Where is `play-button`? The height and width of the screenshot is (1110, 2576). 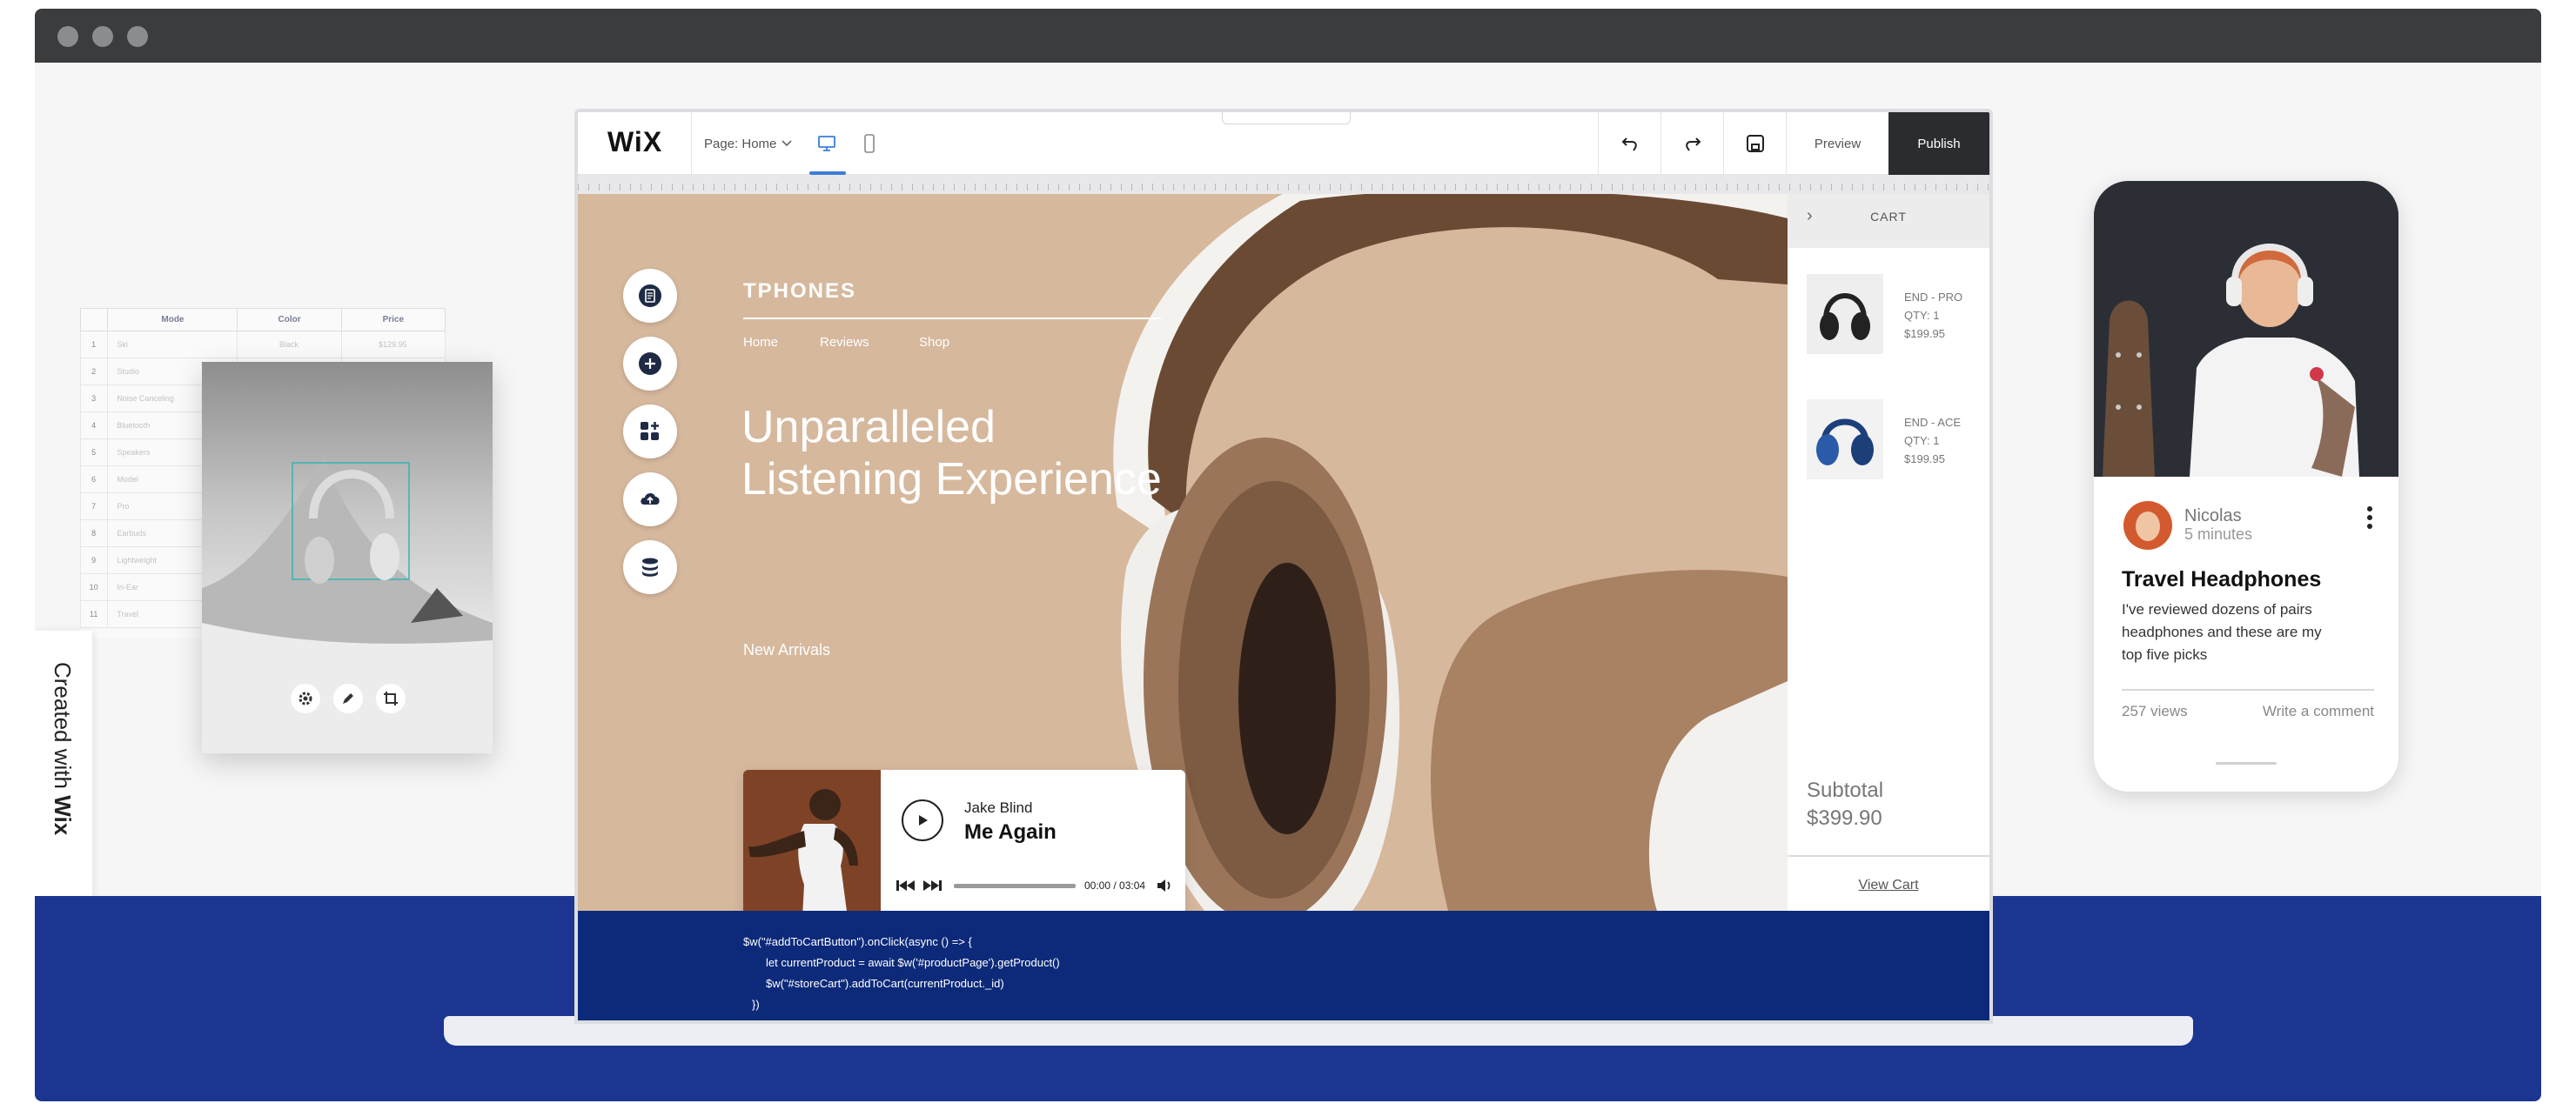
play-button is located at coordinates (922, 820).